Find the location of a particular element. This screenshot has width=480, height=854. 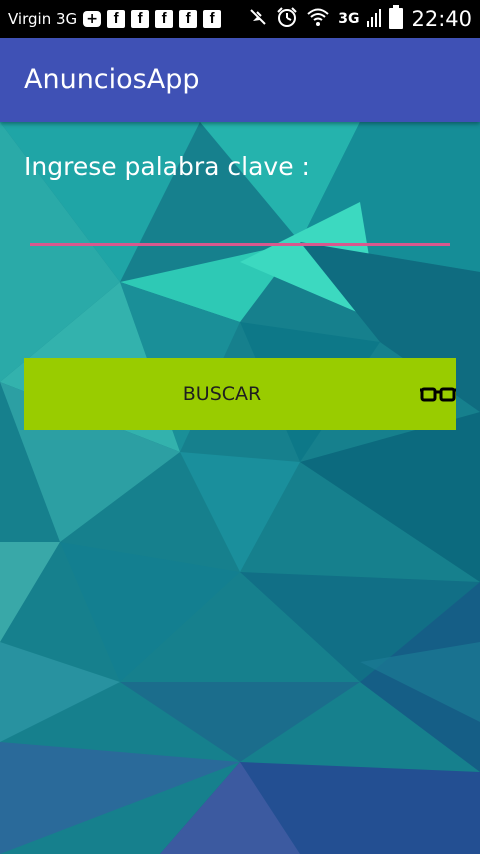

plus-icon: + is located at coordinates (92, 19).